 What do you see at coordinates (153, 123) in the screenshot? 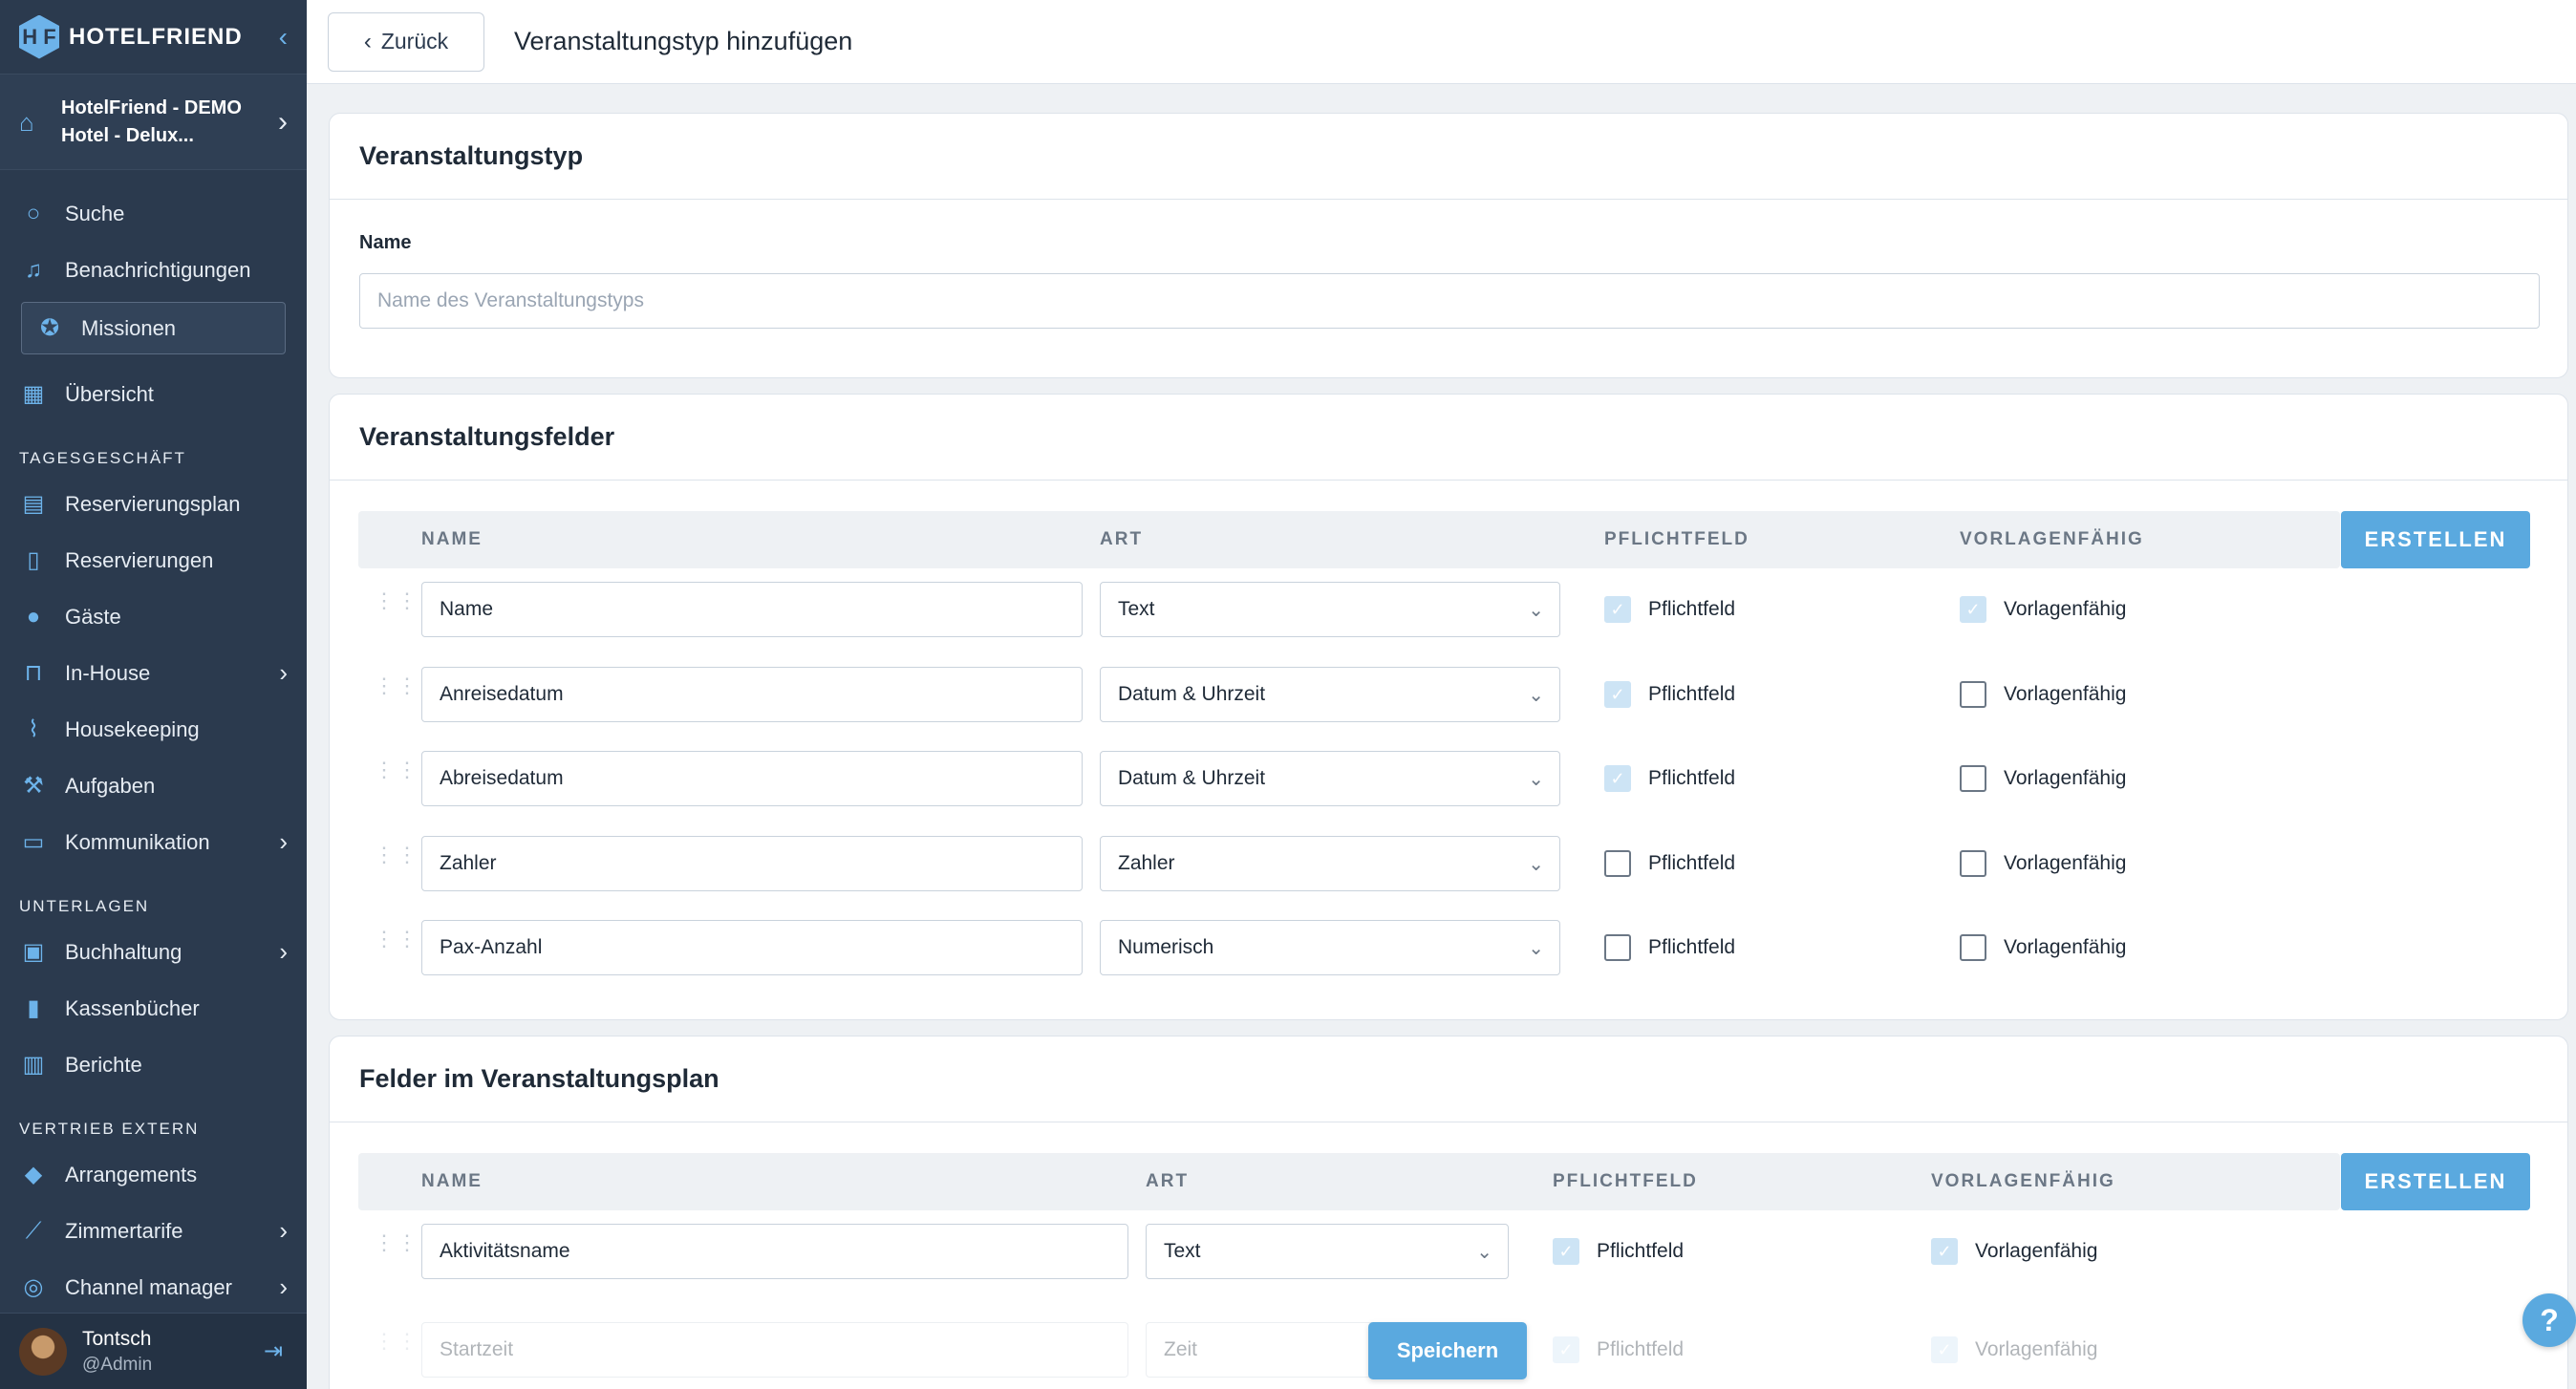
I see `hotel-selector: ⌂ HotelFriend - DEMO Hotel - Delux... ›` at bounding box center [153, 123].